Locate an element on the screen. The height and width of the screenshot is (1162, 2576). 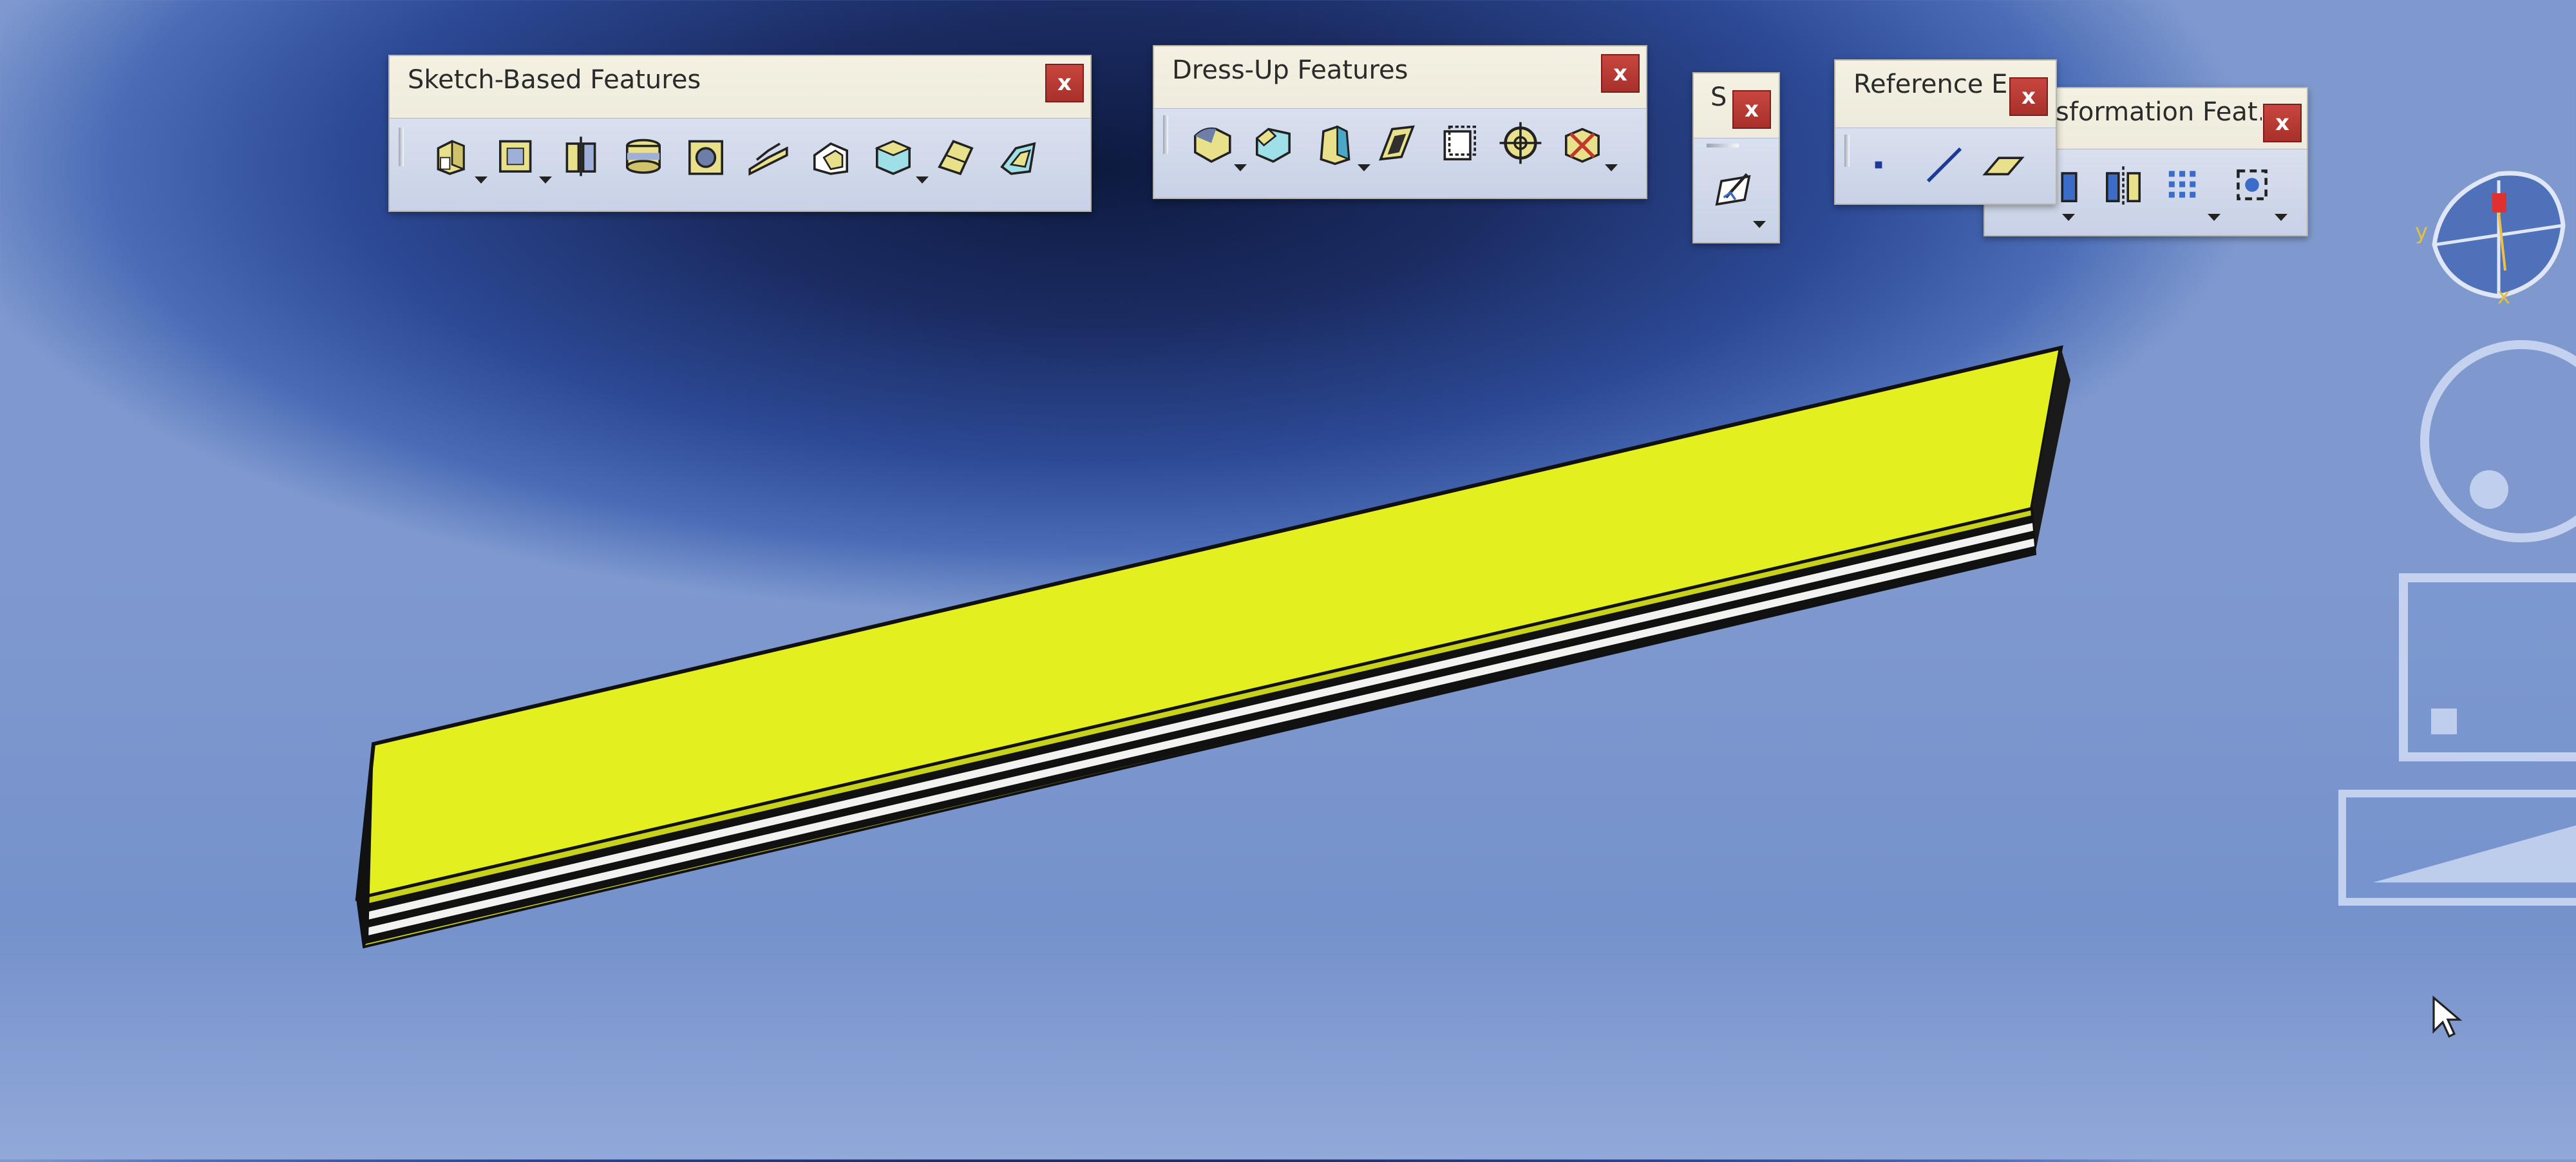
thread-button is located at coordinates (1521, 143).